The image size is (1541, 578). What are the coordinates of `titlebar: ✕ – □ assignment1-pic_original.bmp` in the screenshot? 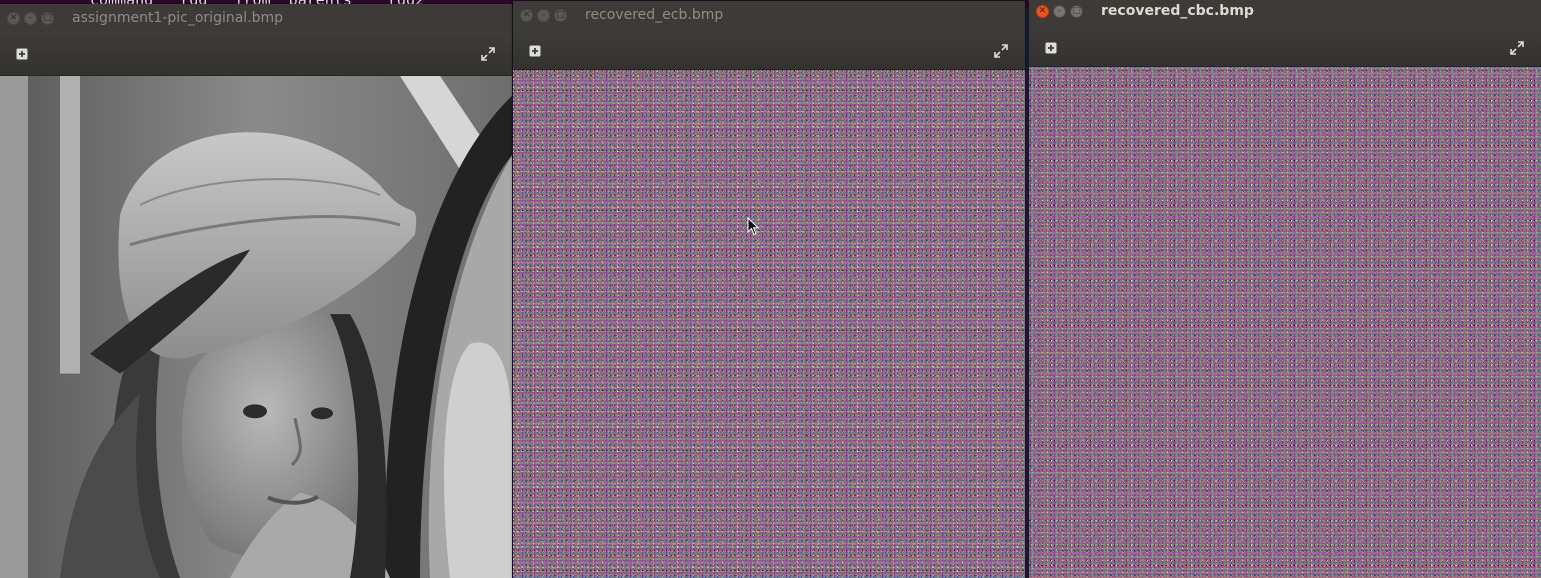 It's located at (256, 18).